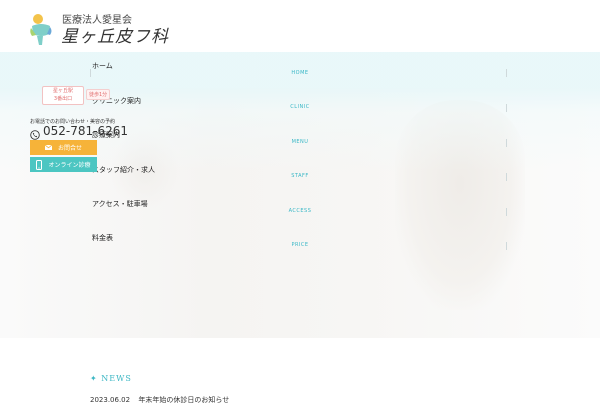 The width and height of the screenshot is (600, 405). I want to click on phone-number: 052-781-6261, so click(86, 131).